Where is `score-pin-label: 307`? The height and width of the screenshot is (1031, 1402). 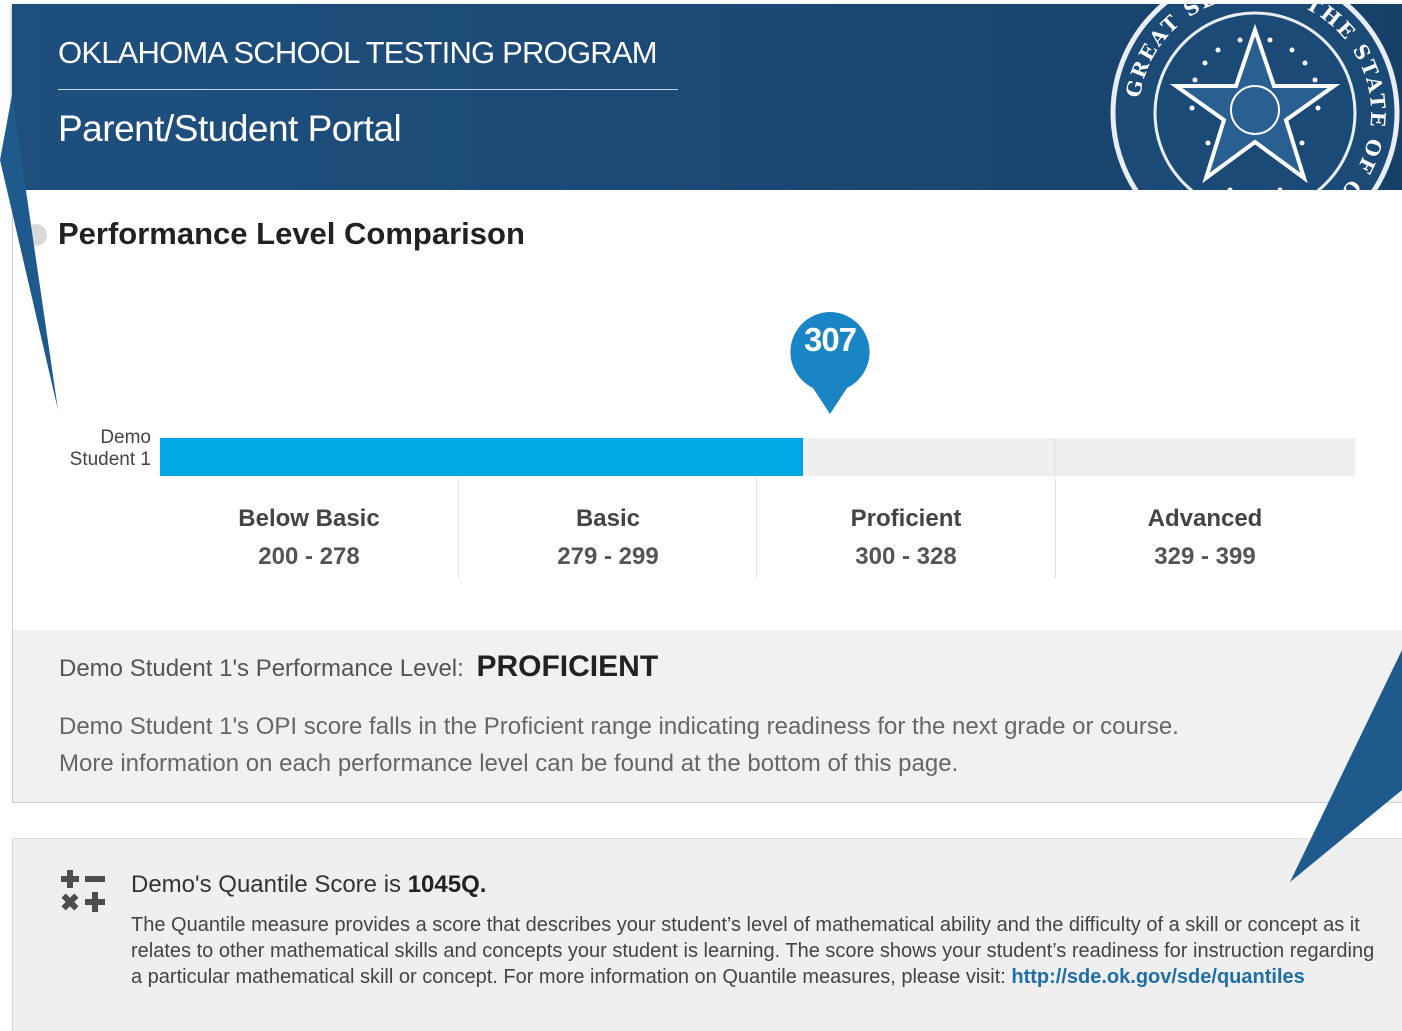
score-pin-label: 307 is located at coordinates (830, 339).